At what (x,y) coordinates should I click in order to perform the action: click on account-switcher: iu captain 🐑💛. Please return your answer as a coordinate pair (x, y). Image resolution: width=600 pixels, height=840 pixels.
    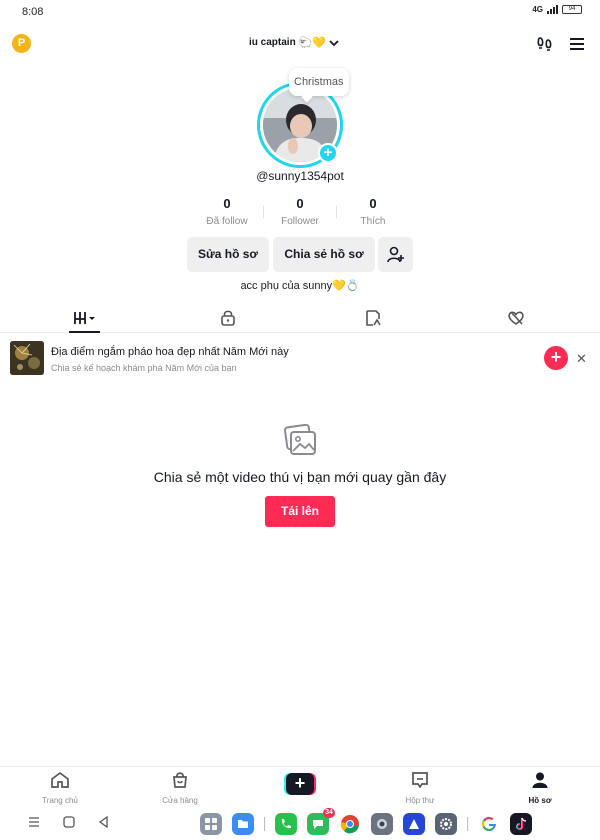
    Looking at the image, I should click on (294, 42).